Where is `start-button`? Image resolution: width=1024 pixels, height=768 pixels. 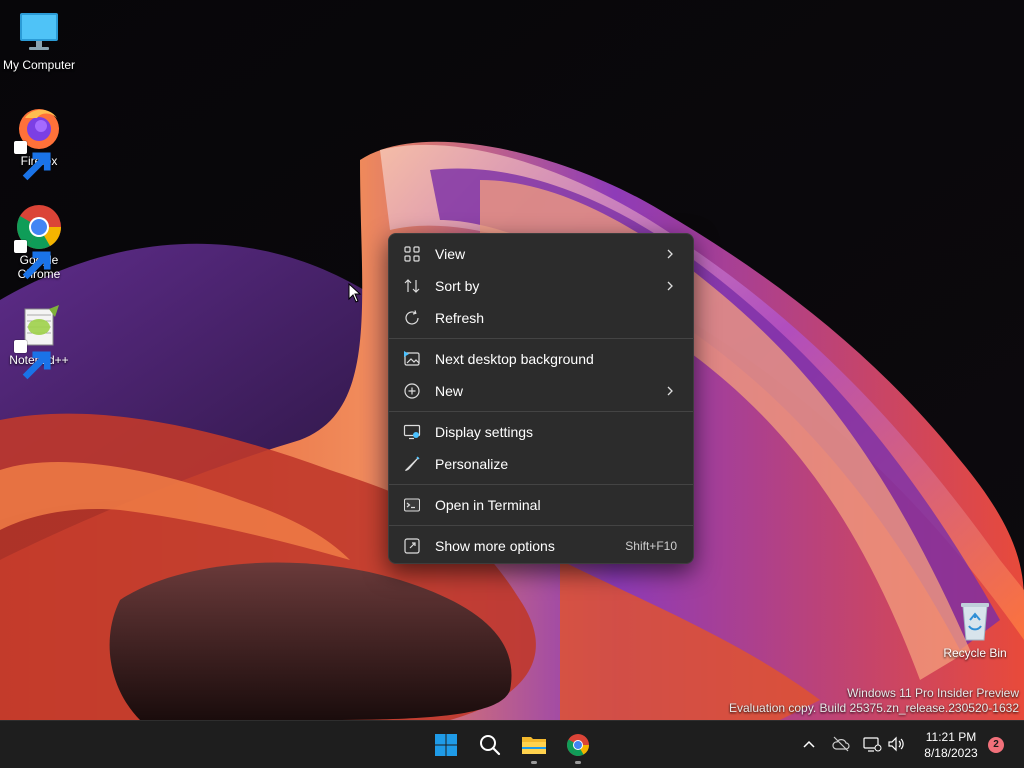
start-button is located at coordinates (446, 745).